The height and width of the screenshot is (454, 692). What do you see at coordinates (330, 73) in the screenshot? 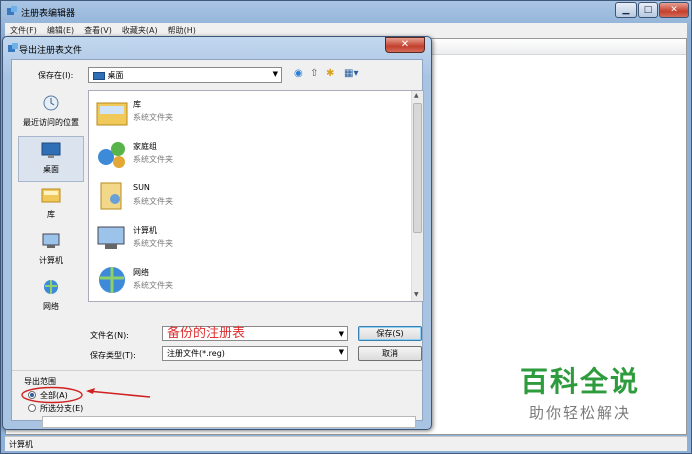
I see `new-folder-icon: ✱` at bounding box center [330, 73].